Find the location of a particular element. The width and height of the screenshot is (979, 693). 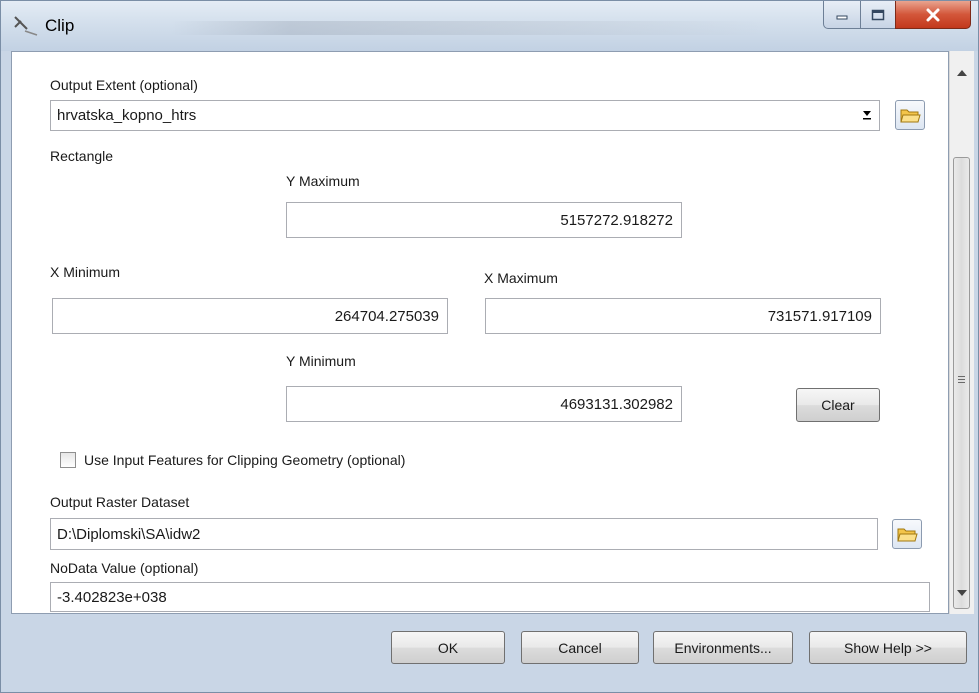

scroll-down-button is located at coordinates (962, 593).